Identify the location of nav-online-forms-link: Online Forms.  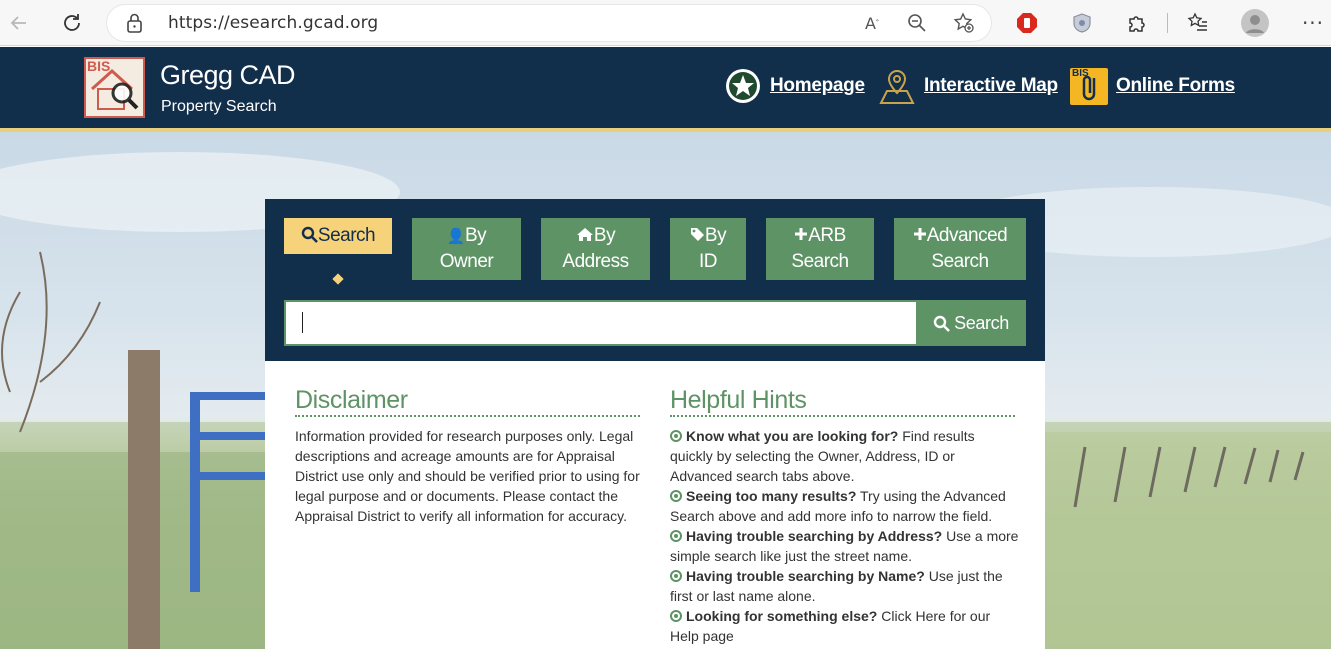
(1175, 86).